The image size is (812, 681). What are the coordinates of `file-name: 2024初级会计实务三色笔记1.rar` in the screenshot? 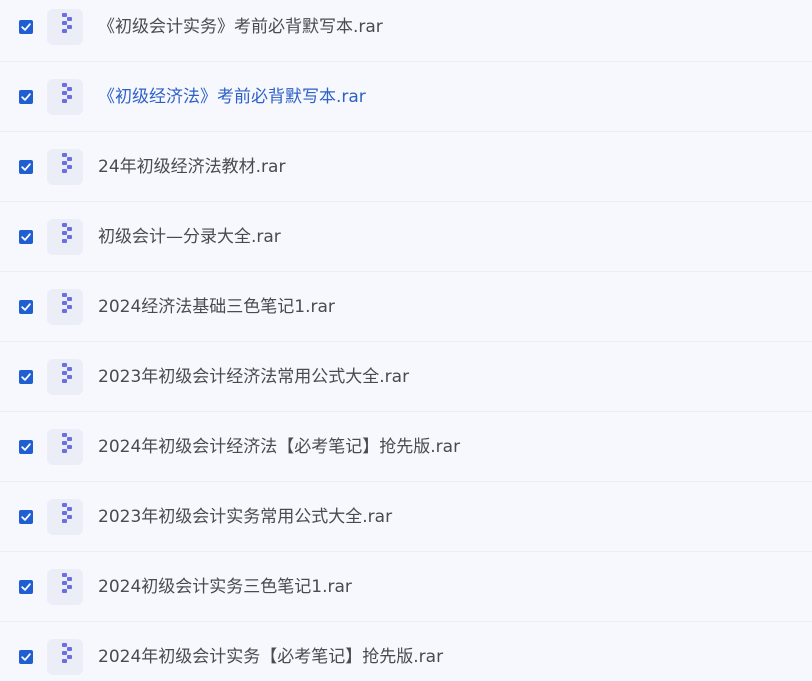 It's located at (225, 587).